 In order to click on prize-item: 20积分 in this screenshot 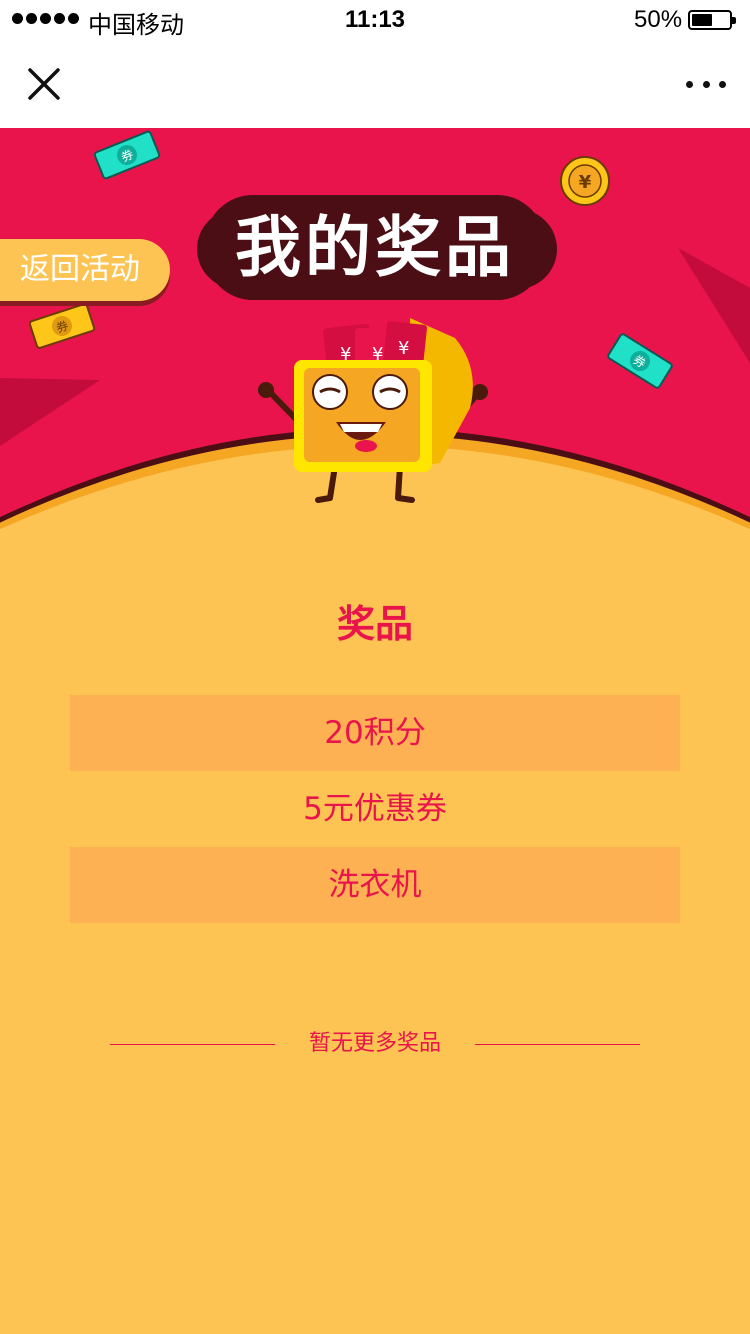, I will do `click(375, 733)`.